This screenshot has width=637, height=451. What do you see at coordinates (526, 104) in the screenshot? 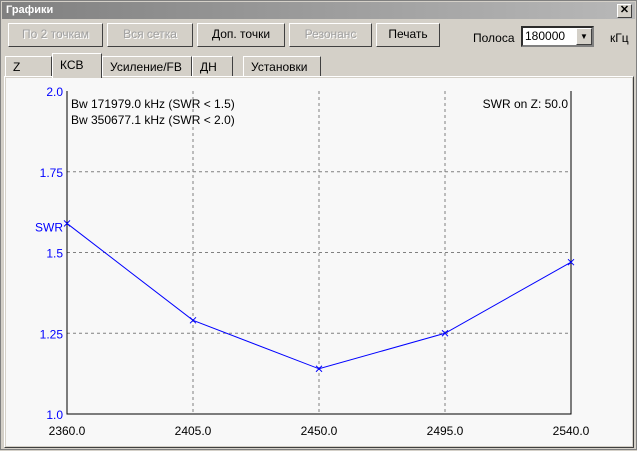
I see `swr-impedance-annotation: SWR on Z: 50.0` at bounding box center [526, 104].